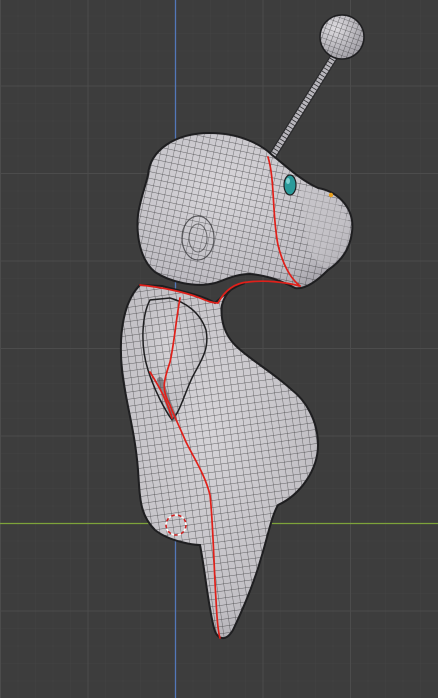  I want to click on mesh-head, so click(245, 210).